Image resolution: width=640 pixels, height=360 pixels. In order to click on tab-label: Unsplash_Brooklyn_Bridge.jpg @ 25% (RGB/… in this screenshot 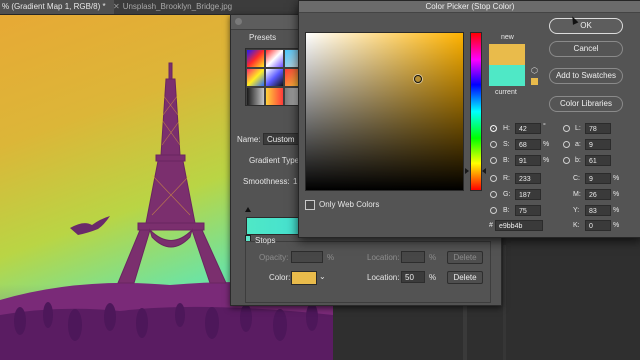, I will do `click(177, 6)`.